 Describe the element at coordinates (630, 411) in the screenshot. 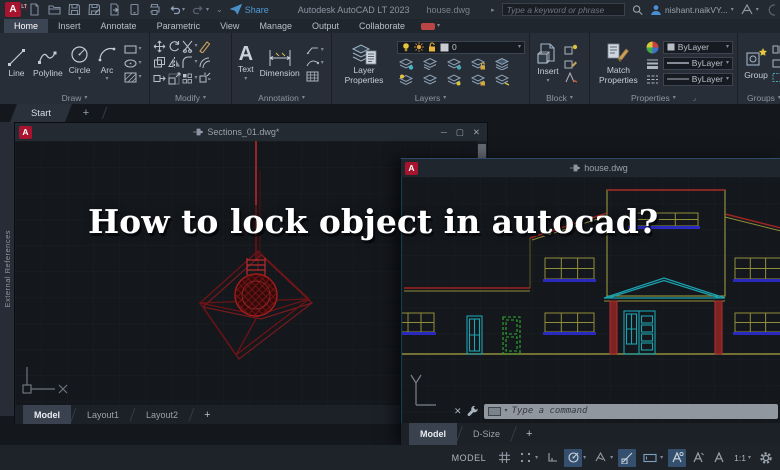

I see `command-input-field: ▾` at that location.